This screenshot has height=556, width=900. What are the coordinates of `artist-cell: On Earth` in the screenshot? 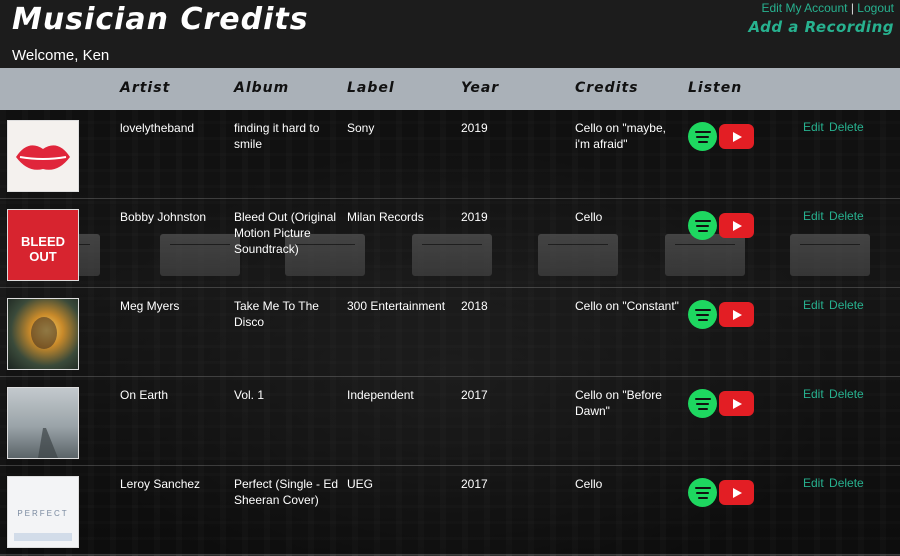 It's located at (144, 395).